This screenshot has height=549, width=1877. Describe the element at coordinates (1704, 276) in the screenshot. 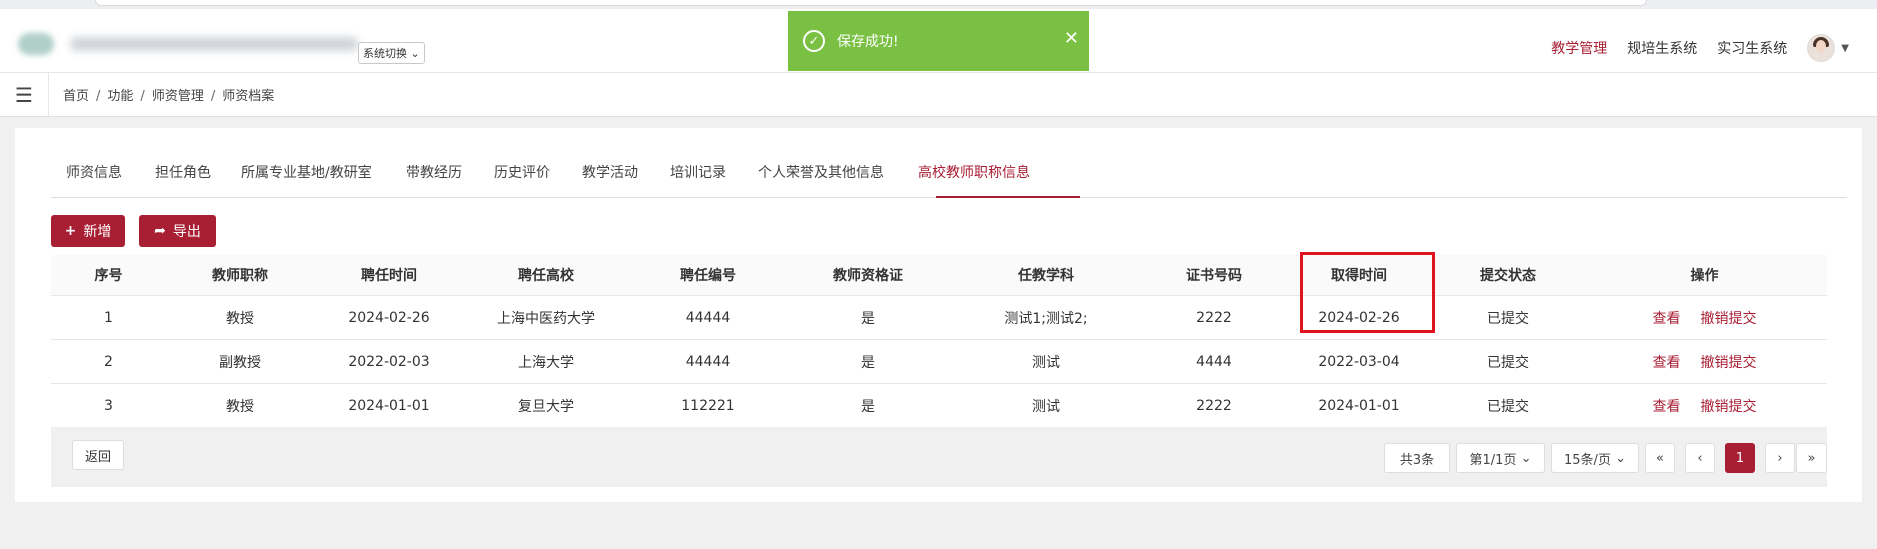

I see `col-header: 操作` at that location.